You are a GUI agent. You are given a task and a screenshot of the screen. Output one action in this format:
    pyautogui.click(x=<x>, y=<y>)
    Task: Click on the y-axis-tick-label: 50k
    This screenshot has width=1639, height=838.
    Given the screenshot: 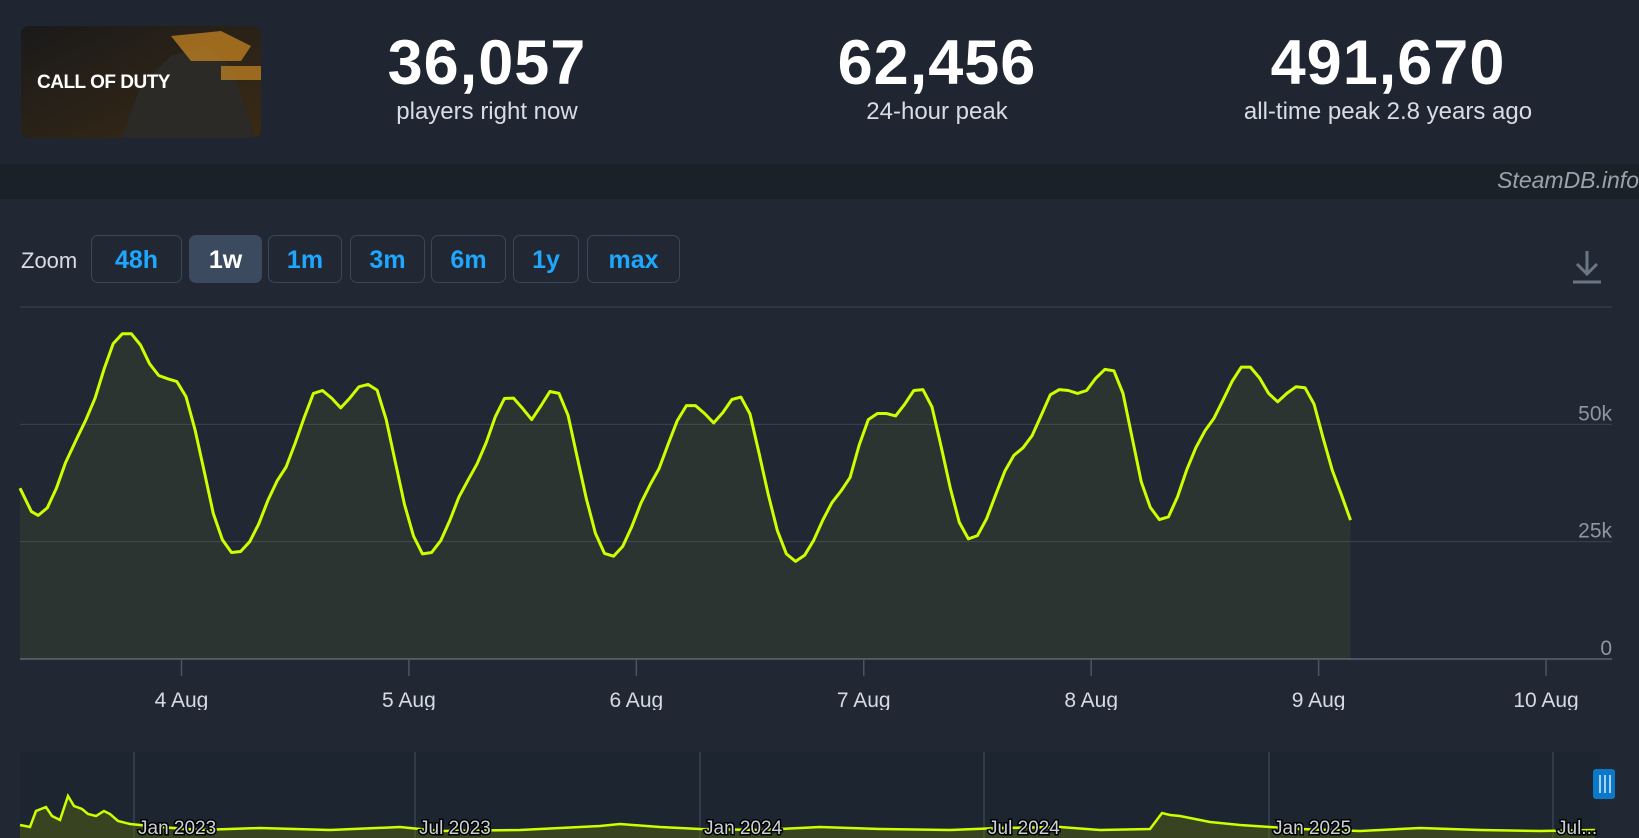 What is the action you would take?
    pyautogui.click(x=1595, y=413)
    